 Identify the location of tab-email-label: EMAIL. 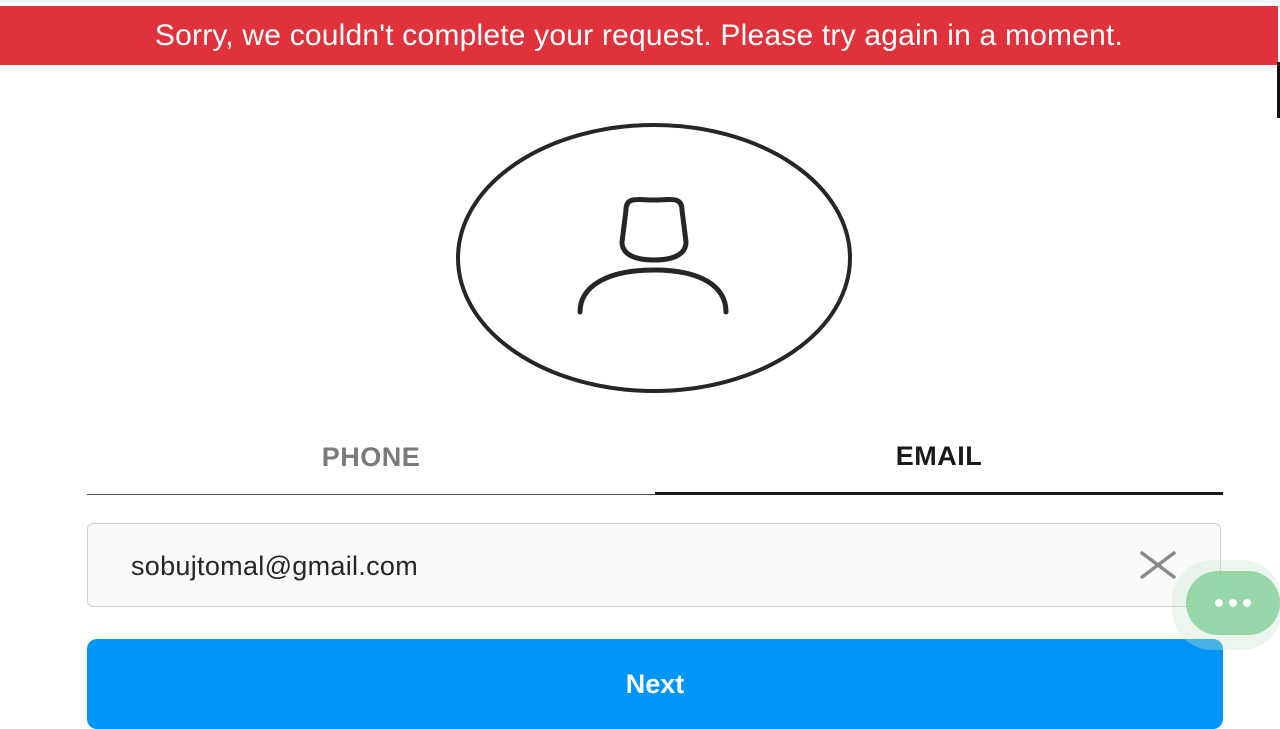
(939, 455).